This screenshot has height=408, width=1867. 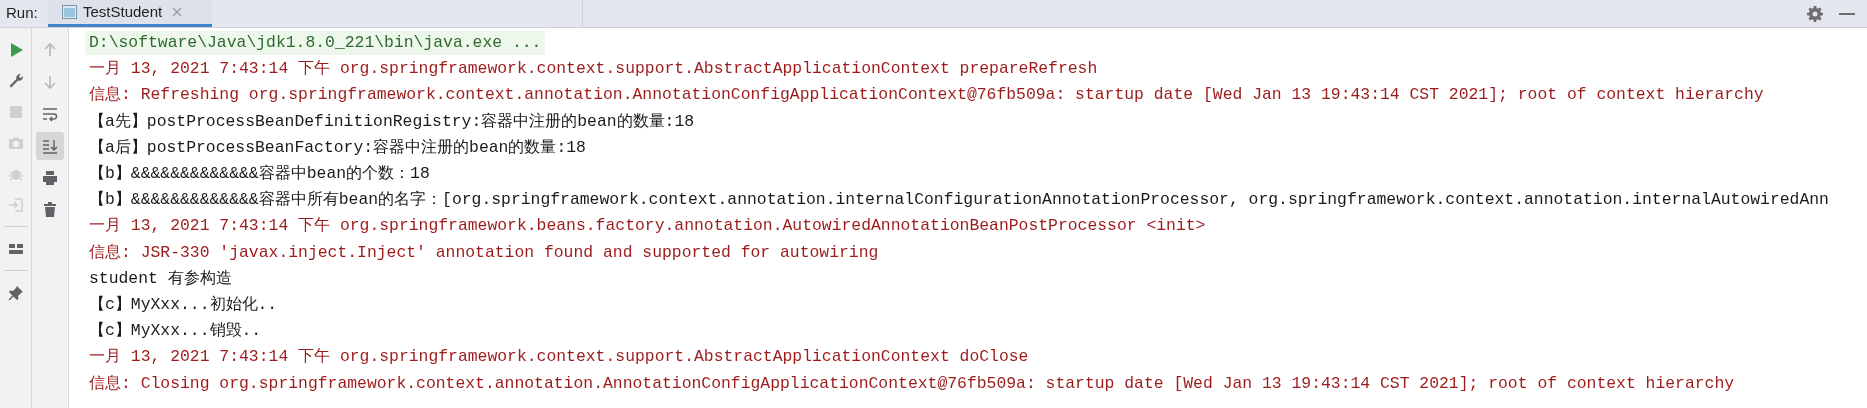 I want to click on close-icon, so click(x=177, y=12).